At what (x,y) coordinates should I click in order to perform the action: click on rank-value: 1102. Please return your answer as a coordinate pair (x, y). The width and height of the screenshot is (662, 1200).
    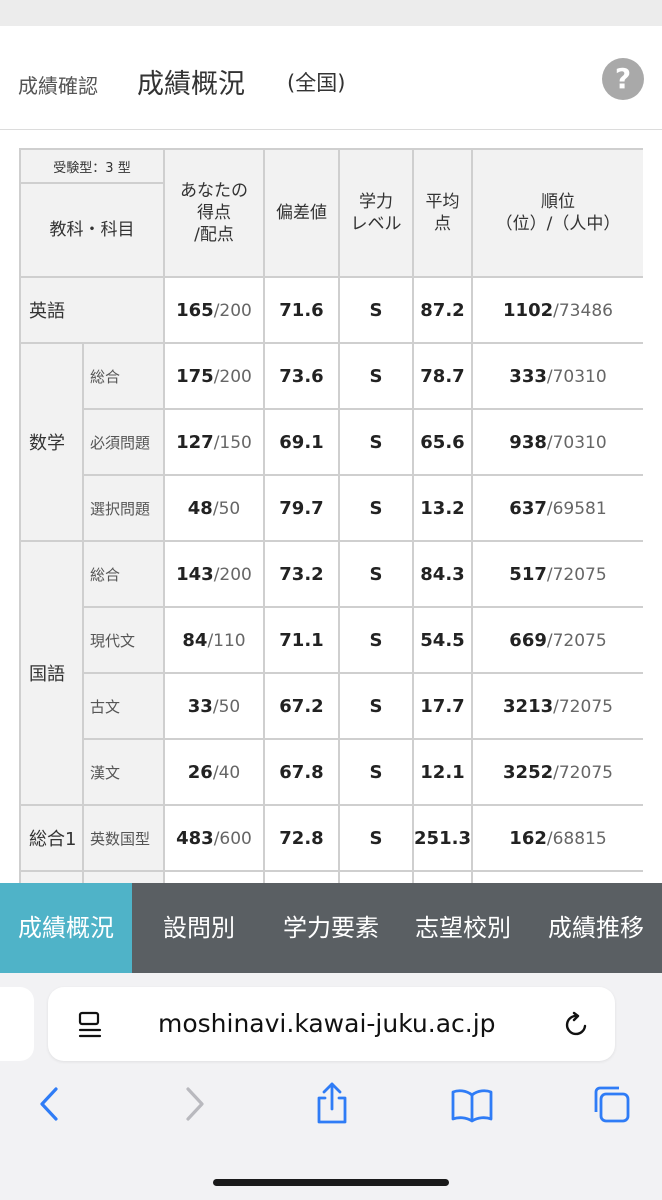
    Looking at the image, I should click on (528, 310).